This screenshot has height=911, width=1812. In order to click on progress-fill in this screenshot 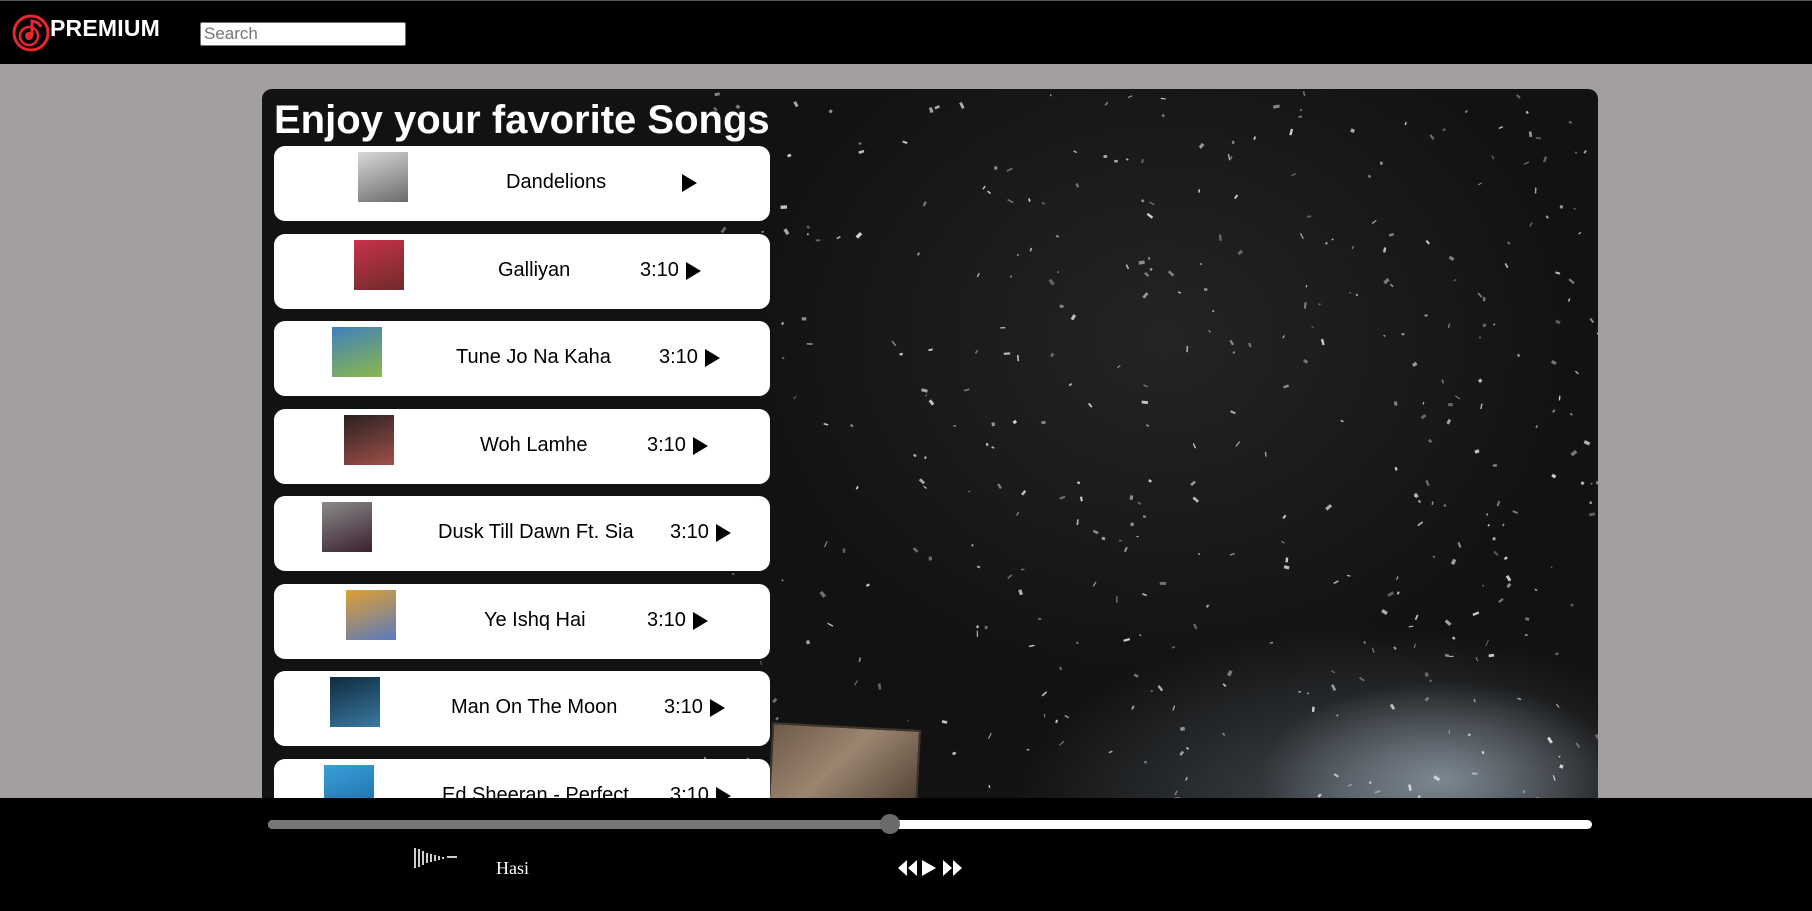, I will do `click(579, 824)`.